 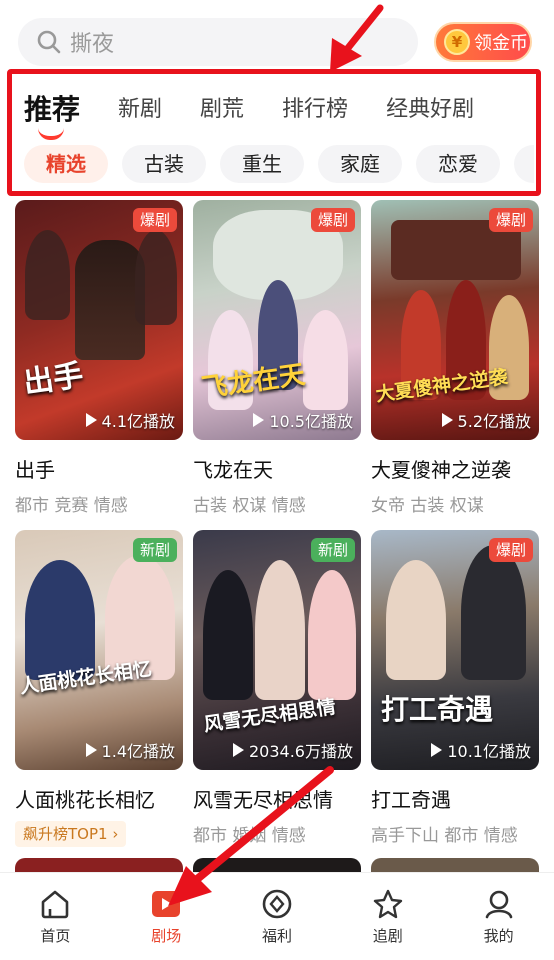 What do you see at coordinates (301, 751) in the screenshot?
I see `play-count-text: 2034.6万播放` at bounding box center [301, 751].